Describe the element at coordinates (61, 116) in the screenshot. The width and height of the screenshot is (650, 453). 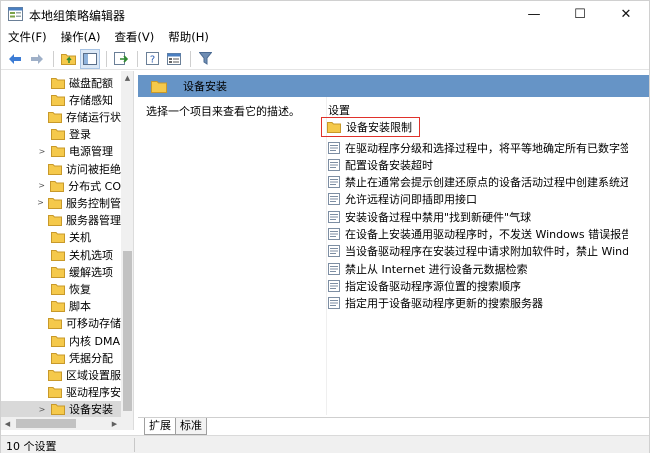
I see `tree-item: 存储运行状` at that location.